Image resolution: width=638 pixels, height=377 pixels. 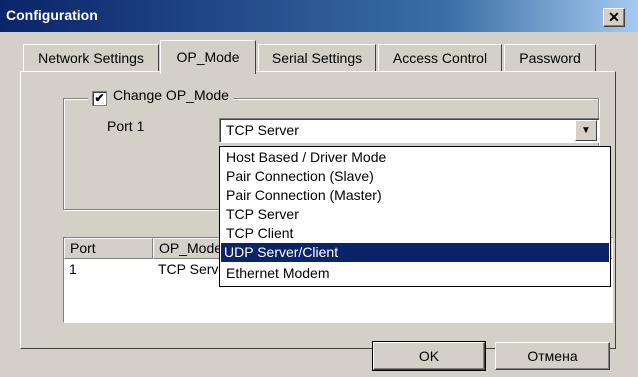 What do you see at coordinates (429, 356) in the screenshot?
I see `ok-button: OK` at bounding box center [429, 356].